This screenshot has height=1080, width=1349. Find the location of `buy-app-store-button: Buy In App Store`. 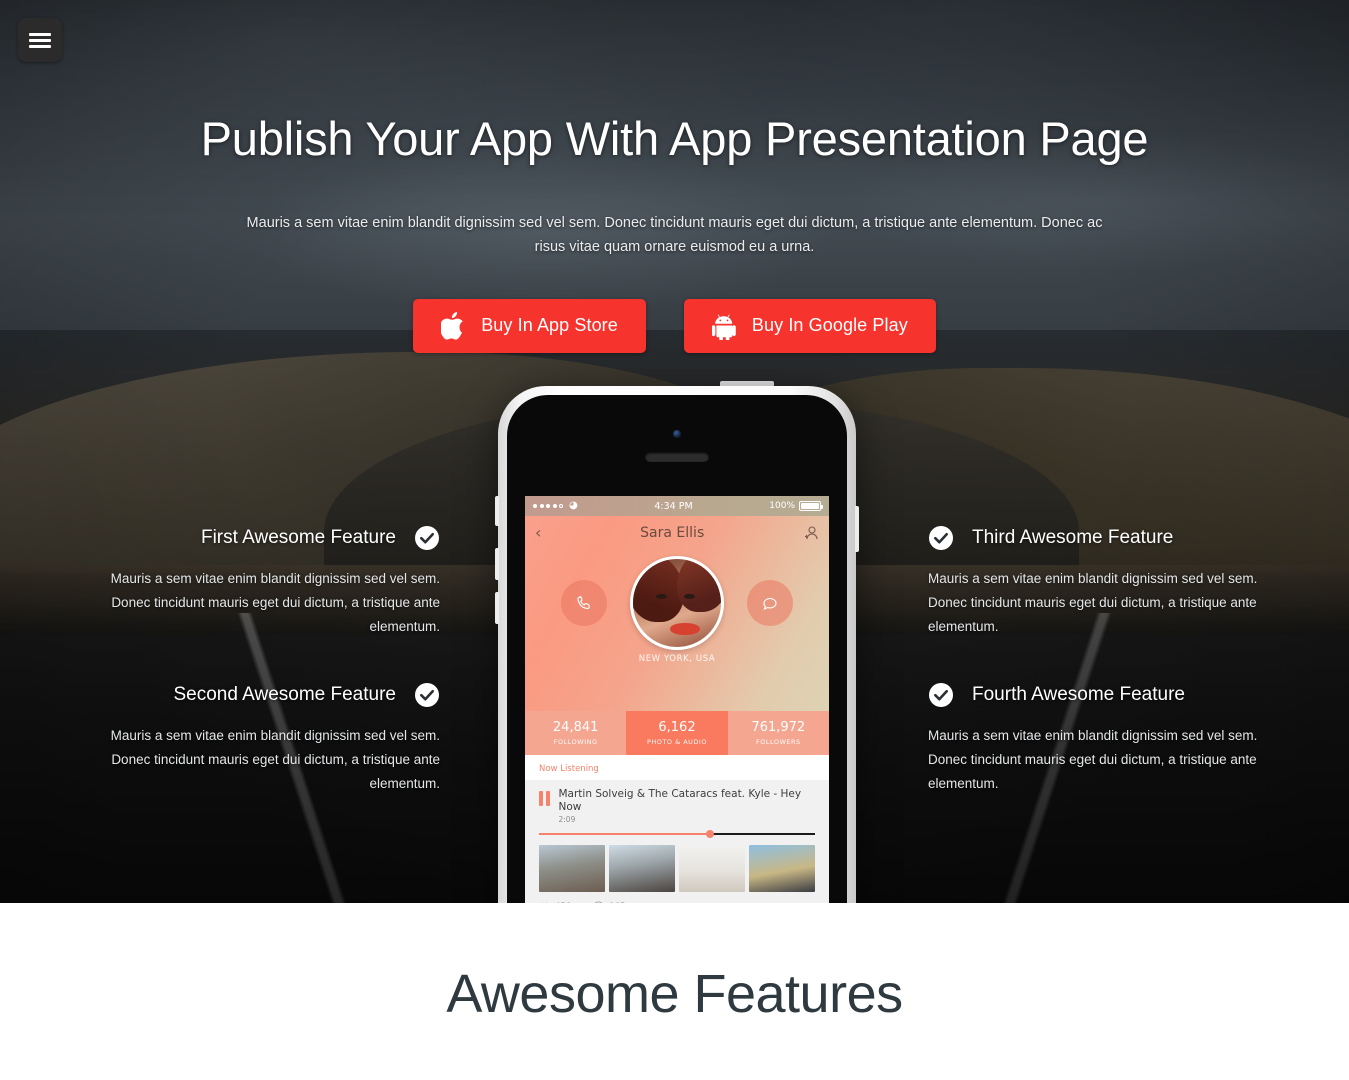

buy-app-store-button: Buy In App Store is located at coordinates (529, 325).